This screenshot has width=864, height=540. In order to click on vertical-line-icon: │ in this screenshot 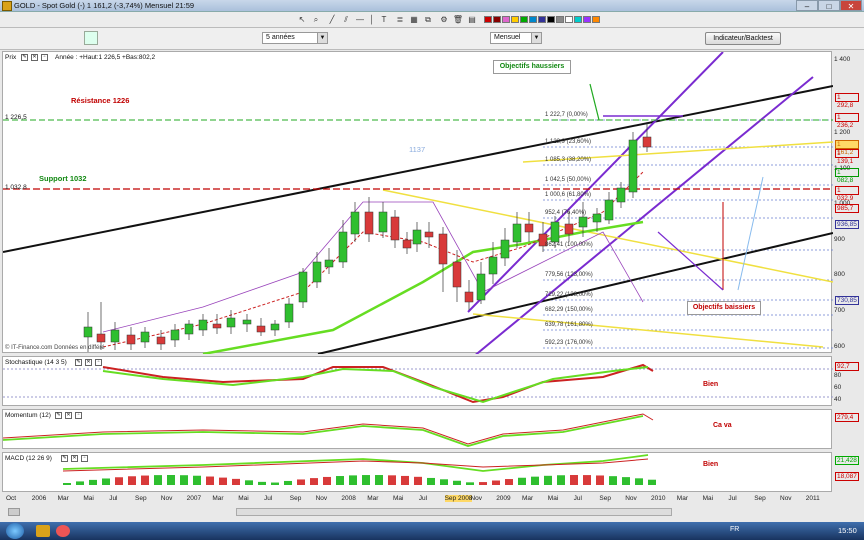, I will do `click(372, 19)`.